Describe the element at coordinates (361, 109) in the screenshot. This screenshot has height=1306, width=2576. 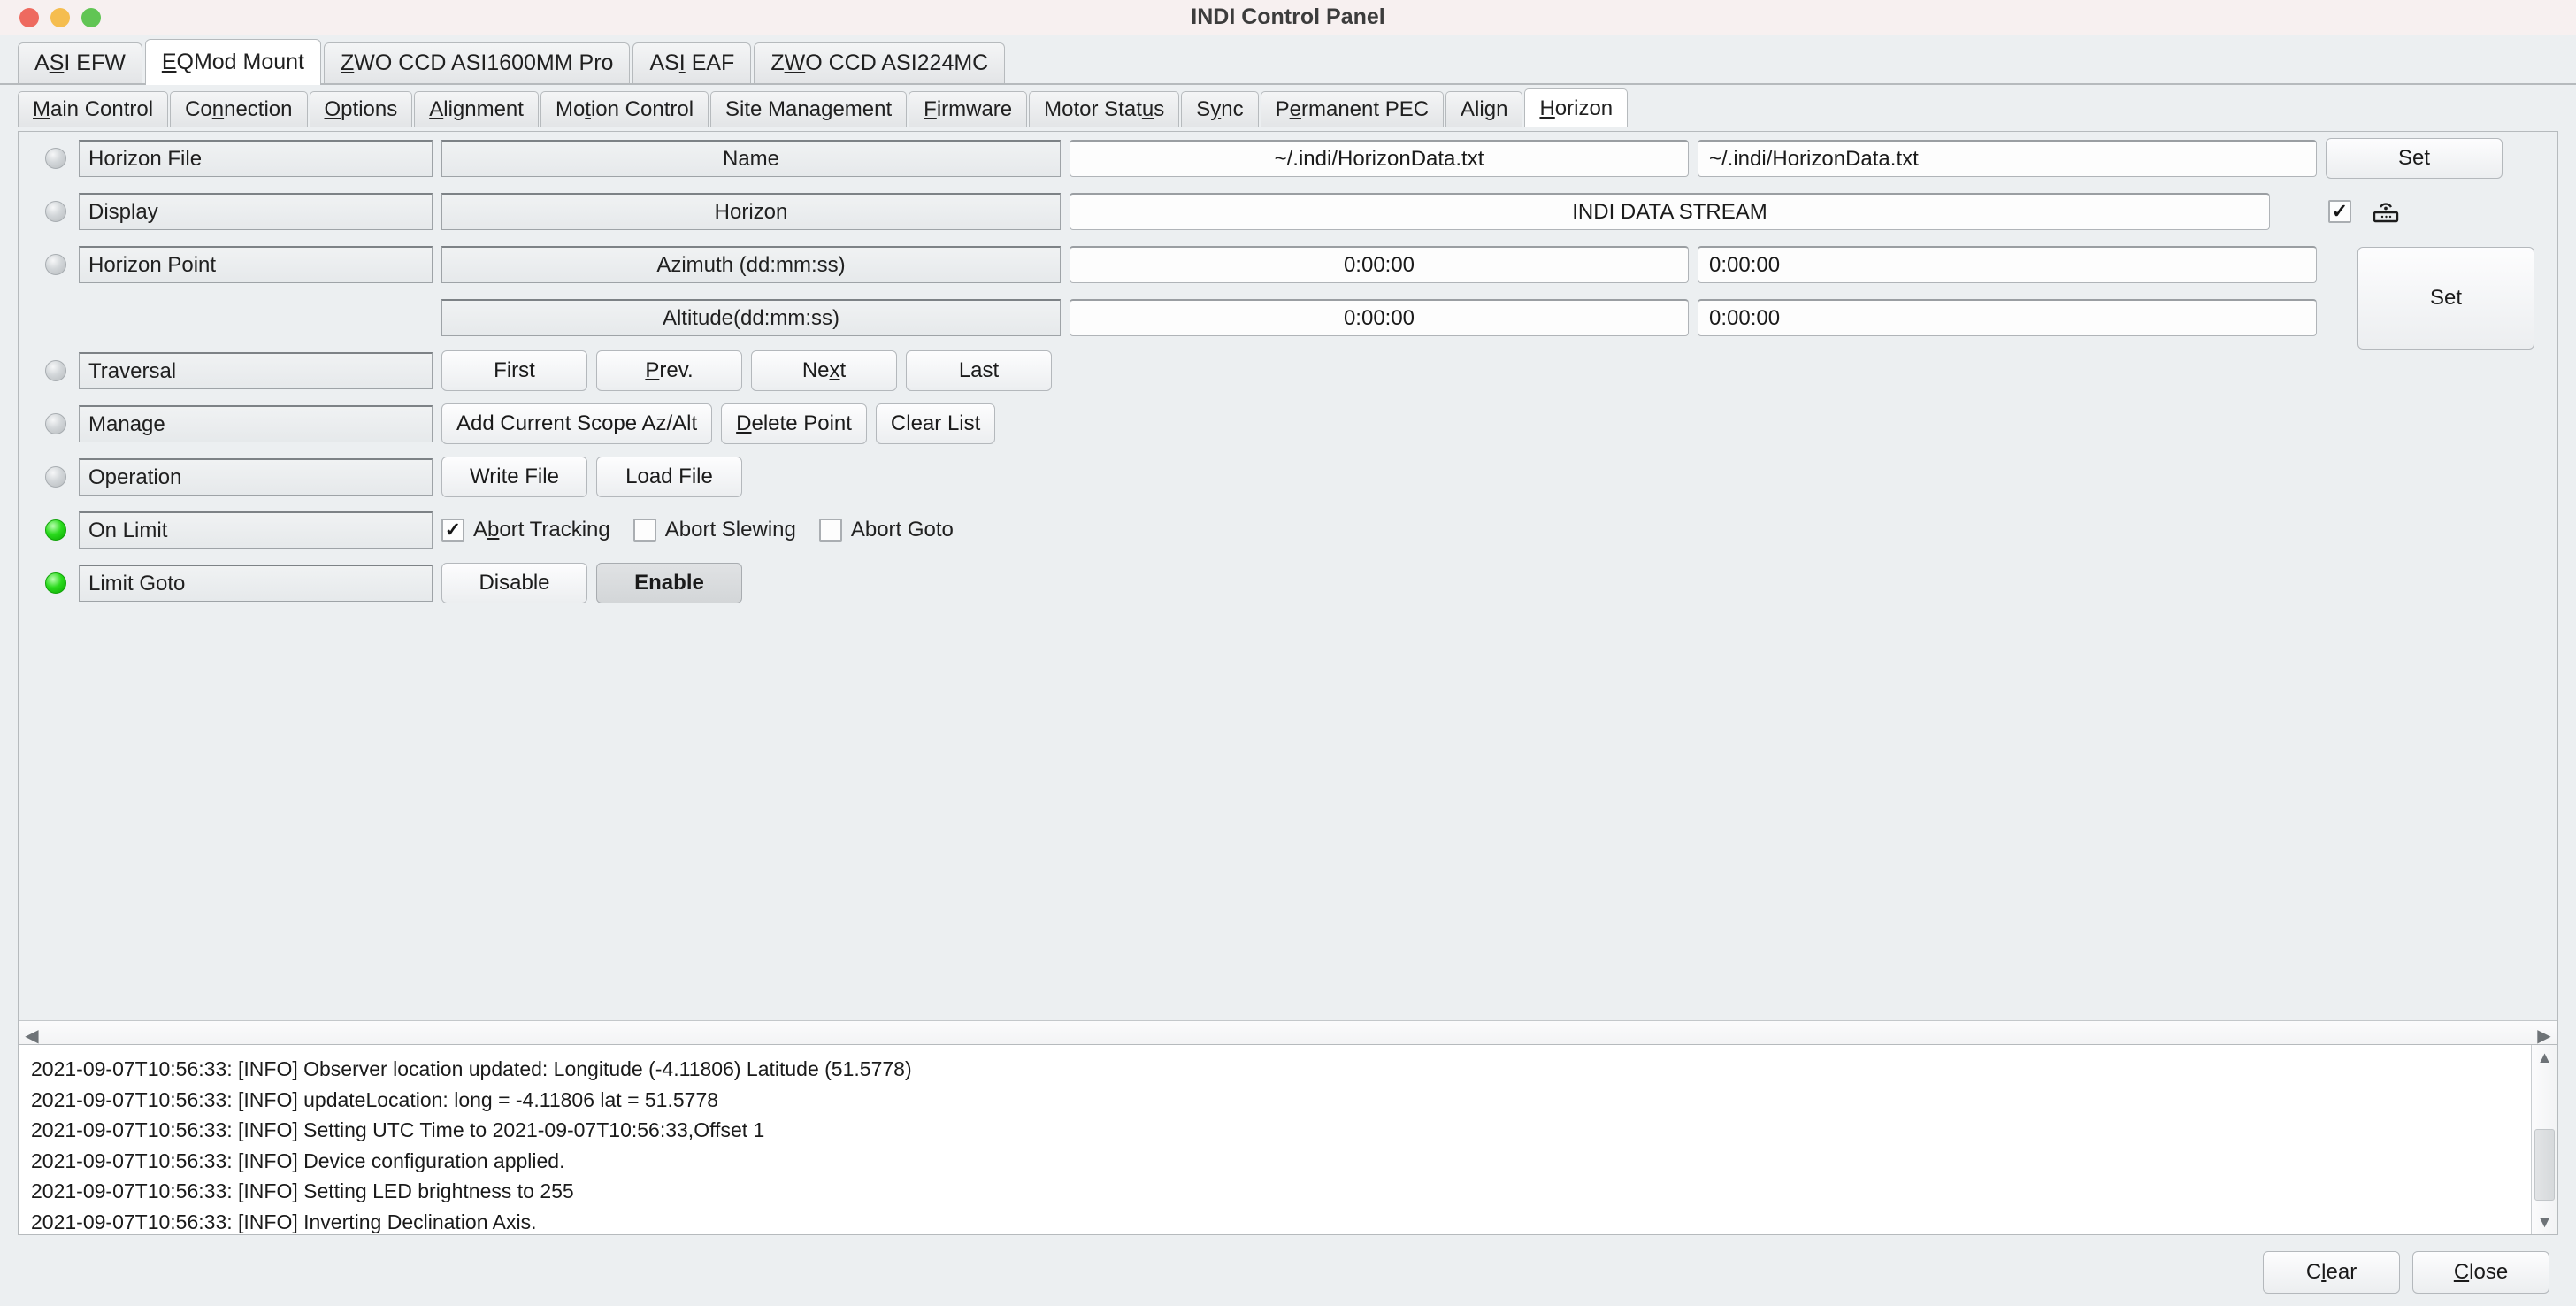
I see `tab-options: Options` at that location.